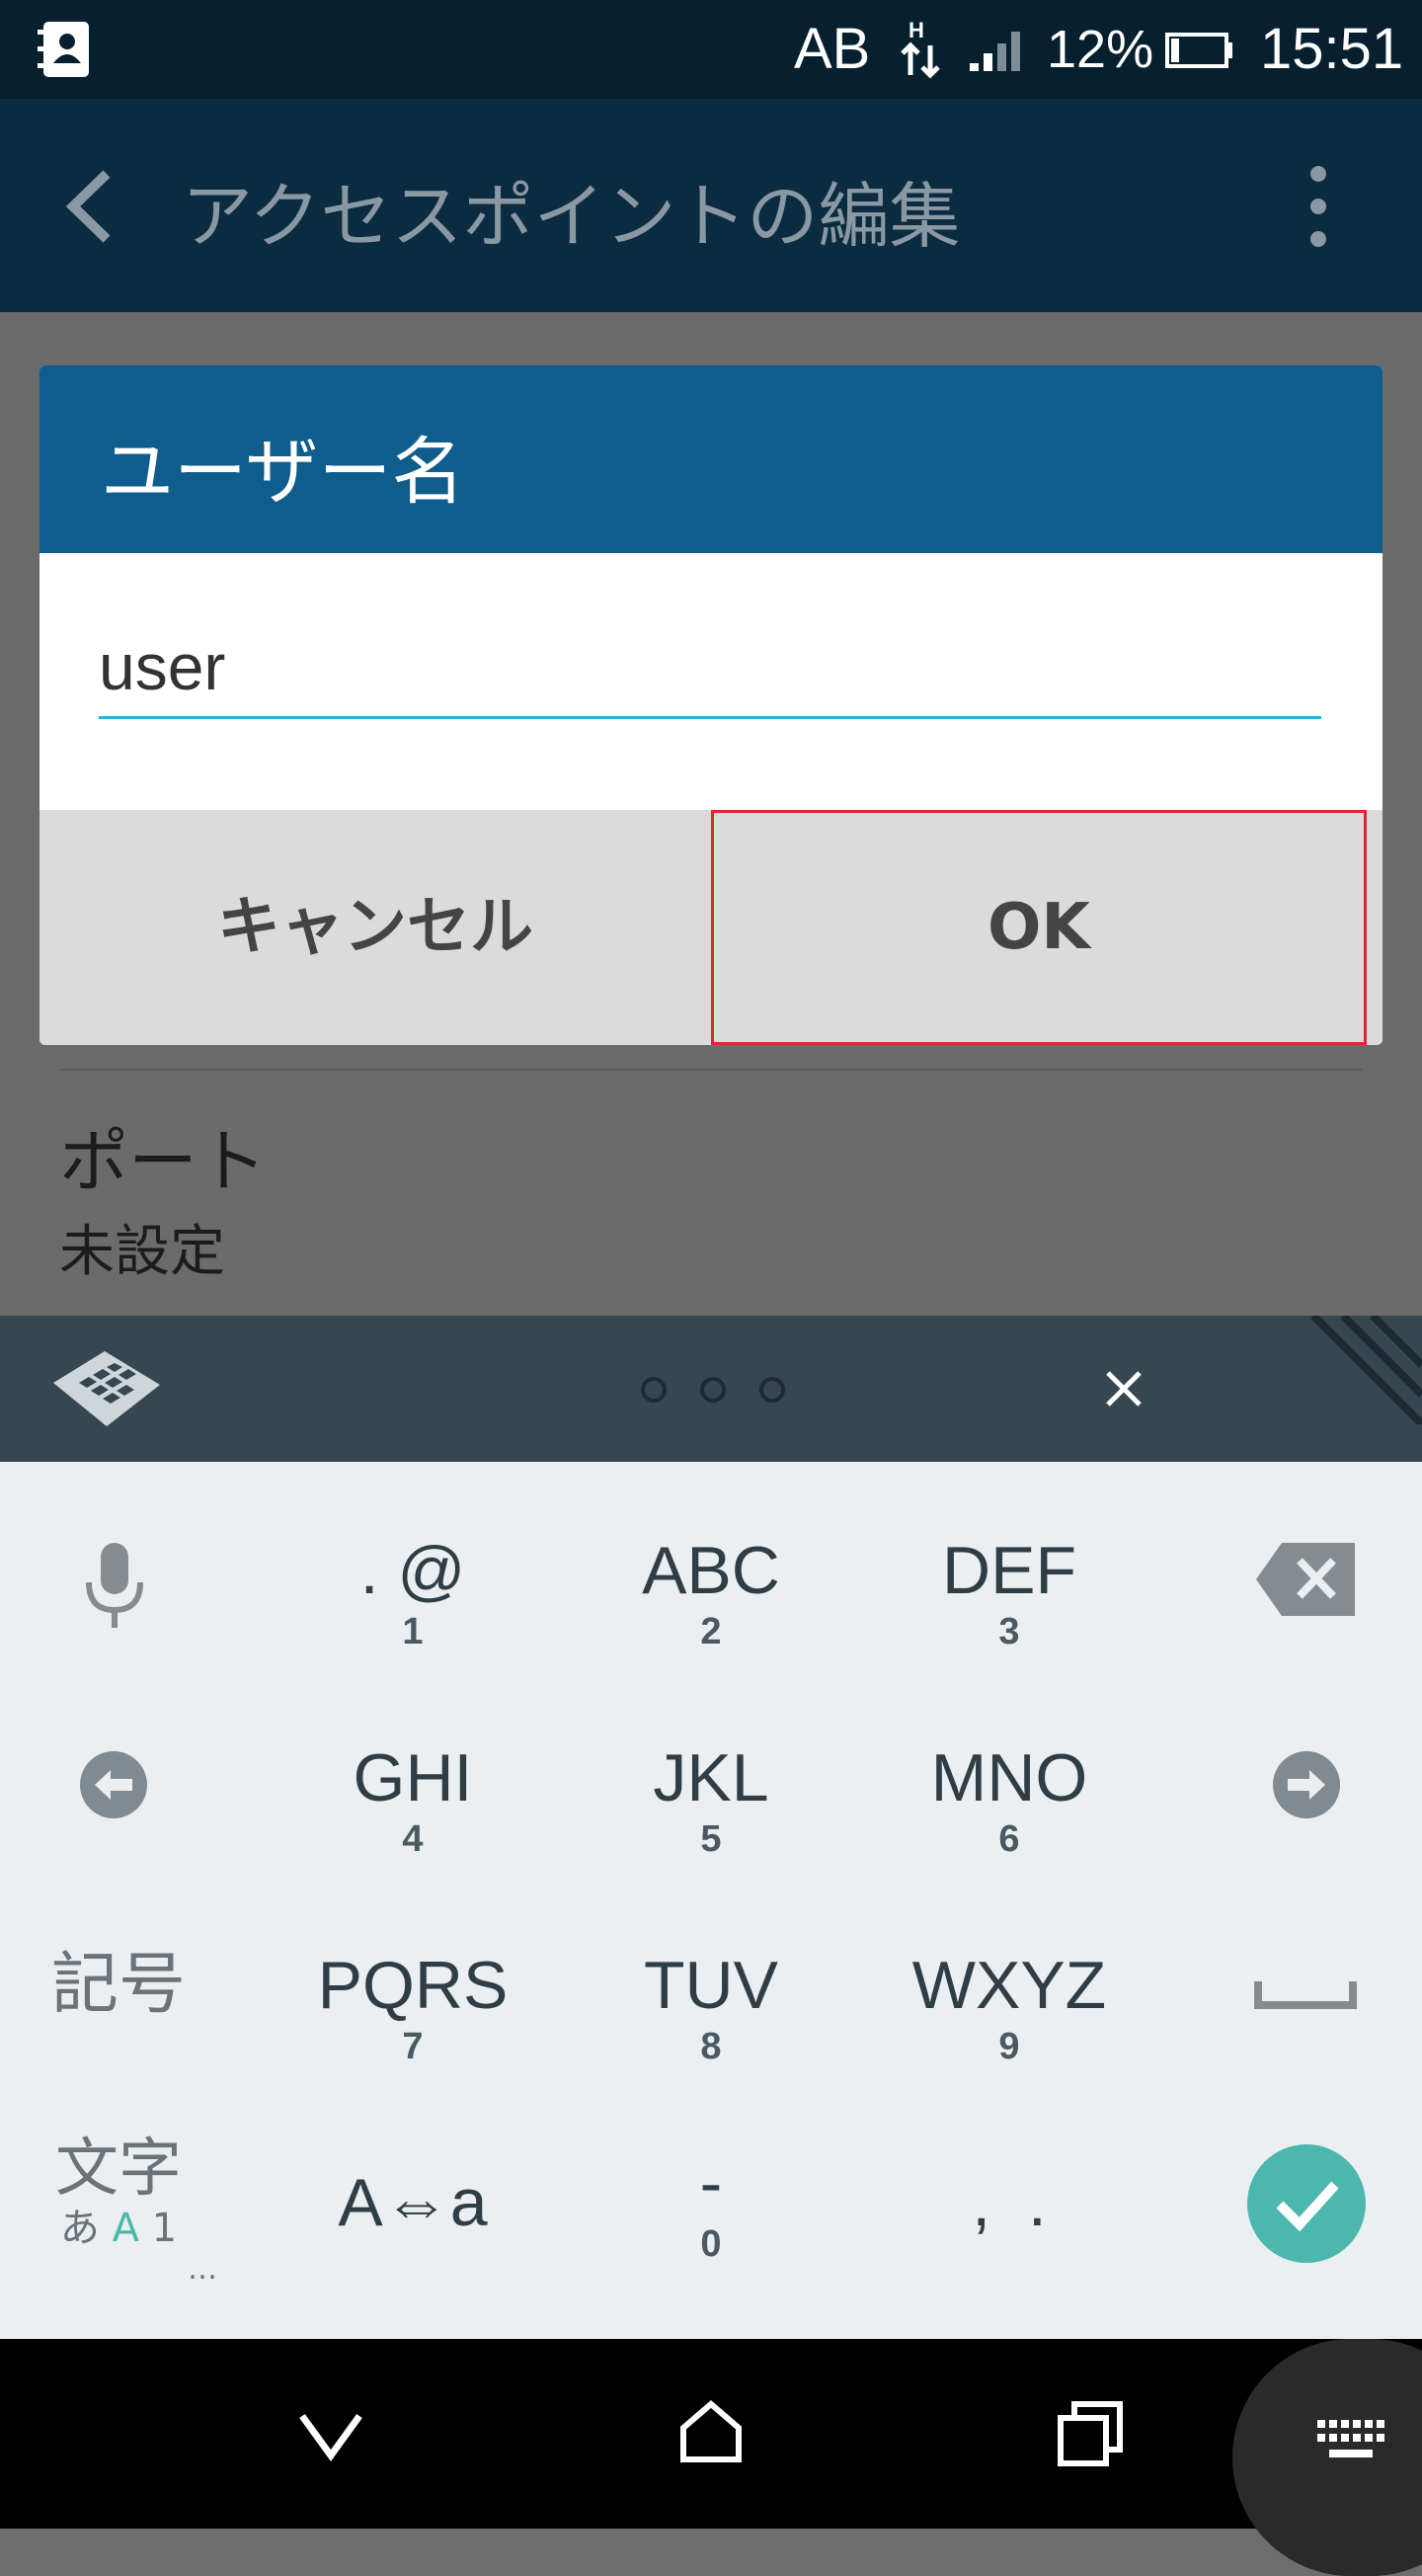 Image resolution: width=1422 pixels, height=2576 pixels. What do you see at coordinates (376, 927) in the screenshot?
I see `cancel-button: キャンセル` at bounding box center [376, 927].